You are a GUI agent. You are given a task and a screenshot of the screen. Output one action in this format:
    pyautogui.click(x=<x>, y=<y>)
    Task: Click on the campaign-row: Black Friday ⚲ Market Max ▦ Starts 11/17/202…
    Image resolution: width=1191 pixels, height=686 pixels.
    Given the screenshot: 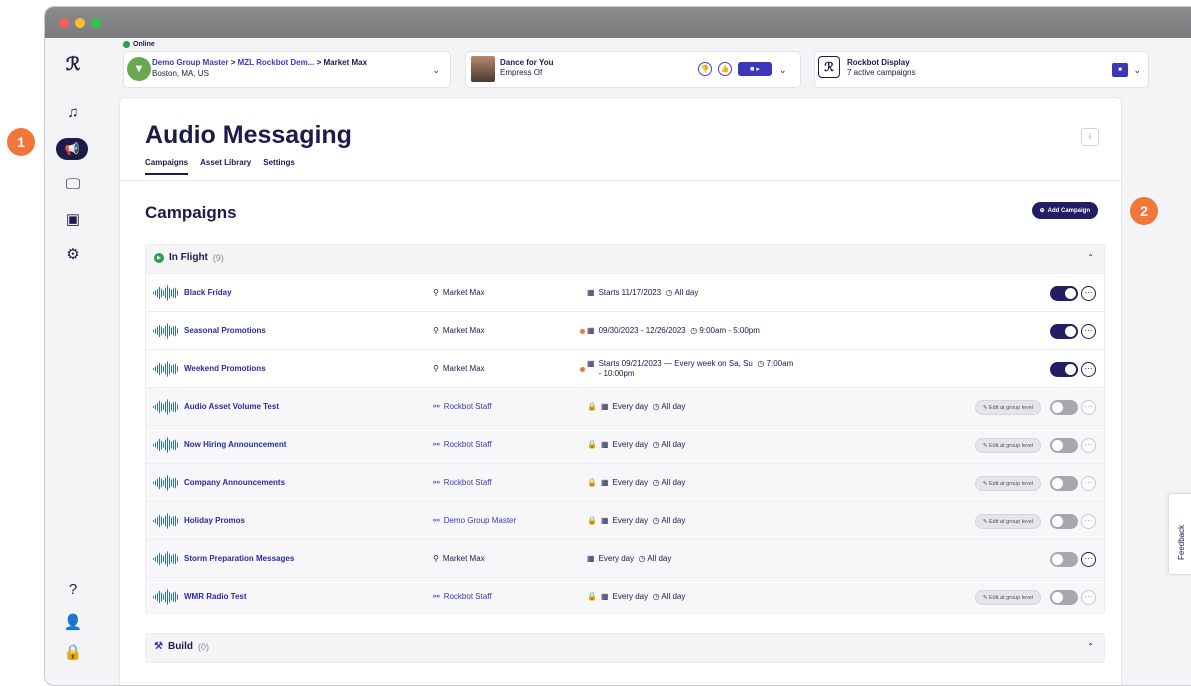 What is the action you would take?
    pyautogui.click(x=625, y=292)
    